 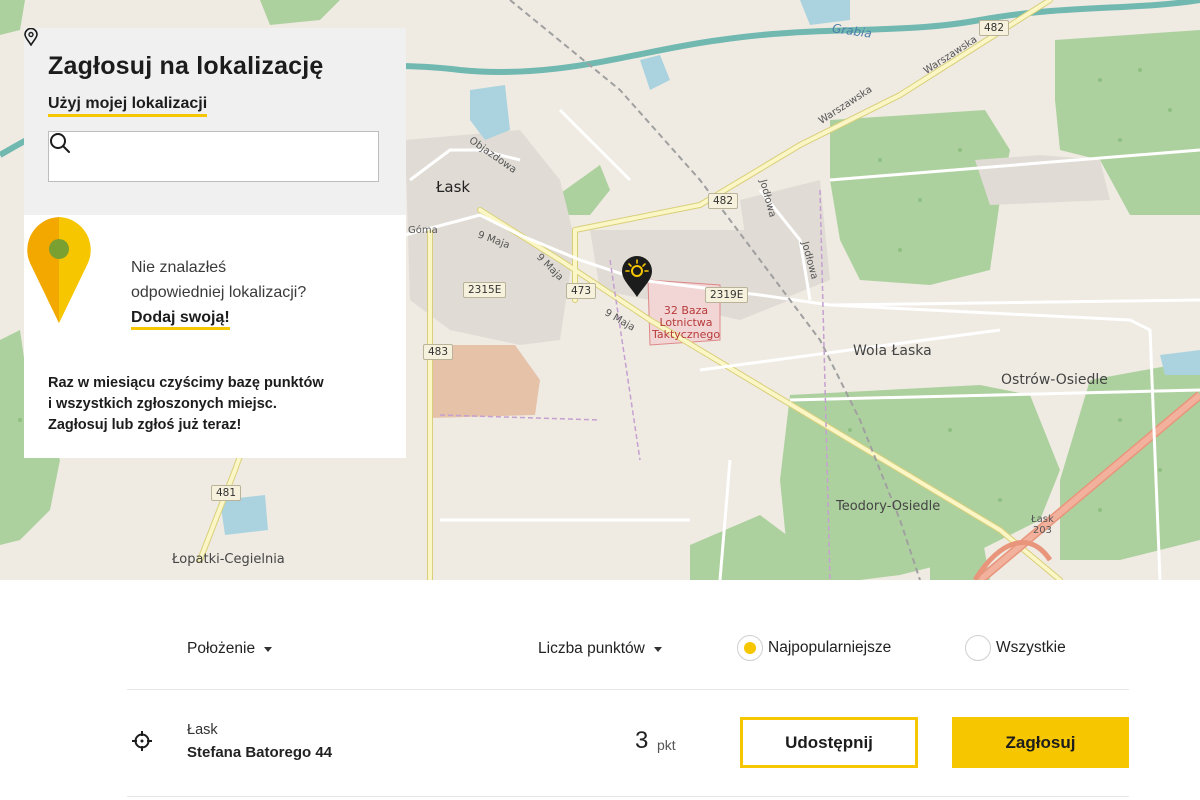 I want to click on use-my-location-link: Użyj mojej lokalizacji, so click(x=116, y=72).